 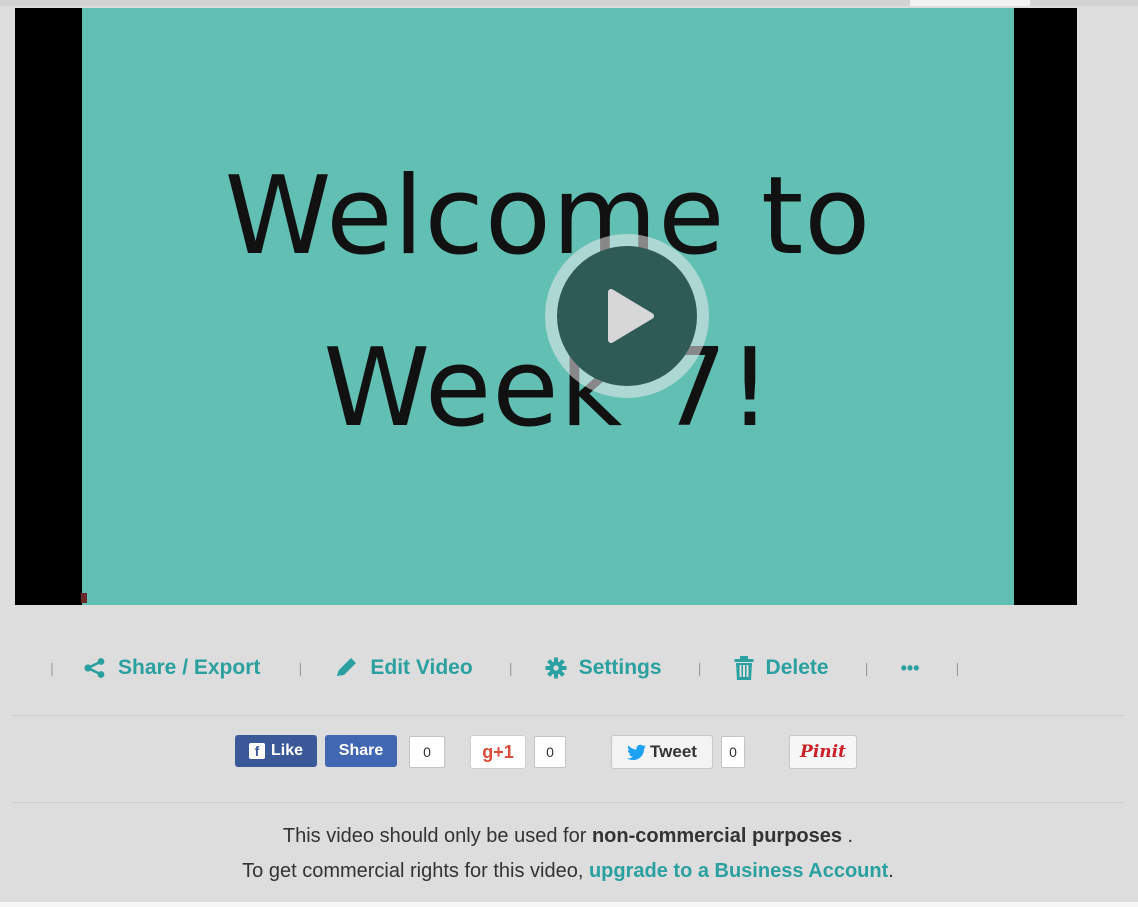 I want to click on delete-label: Delete, so click(x=797, y=667).